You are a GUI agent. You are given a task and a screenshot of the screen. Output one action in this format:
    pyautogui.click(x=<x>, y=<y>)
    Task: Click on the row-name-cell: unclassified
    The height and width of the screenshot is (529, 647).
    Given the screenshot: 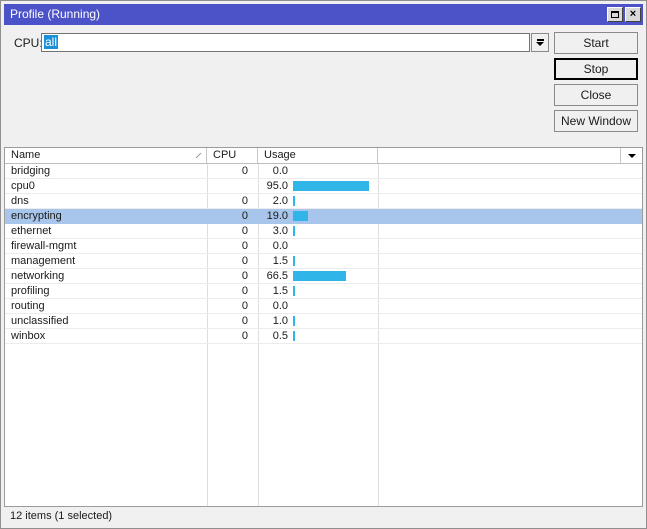 What is the action you would take?
    pyautogui.click(x=40, y=321)
    